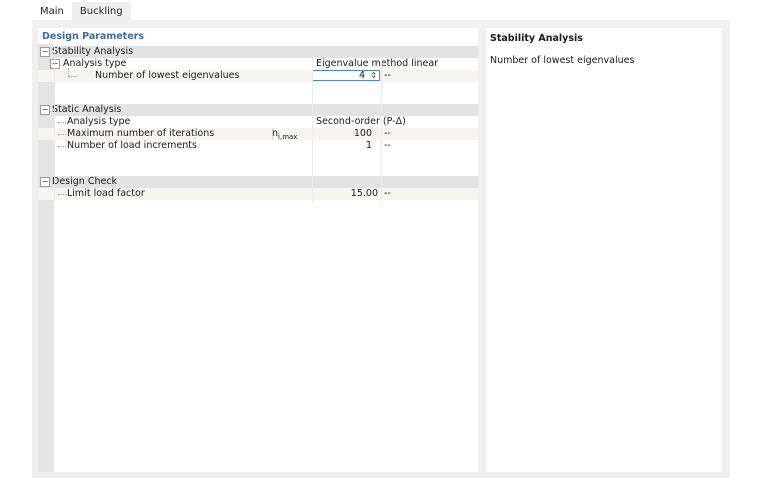 This screenshot has height=480, width=760. What do you see at coordinates (54, 124) in the screenshot?
I see `tree-vline` at bounding box center [54, 124].